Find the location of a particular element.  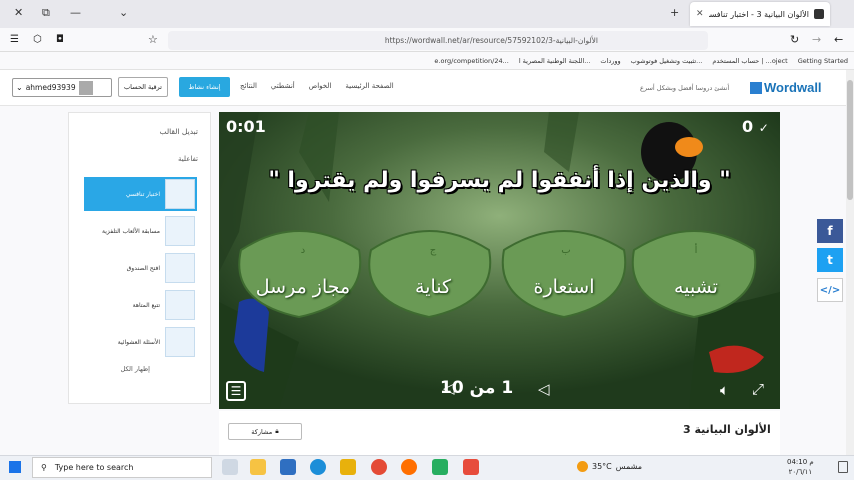

answer-letter-a: أ is located at coordinates (696, 250).